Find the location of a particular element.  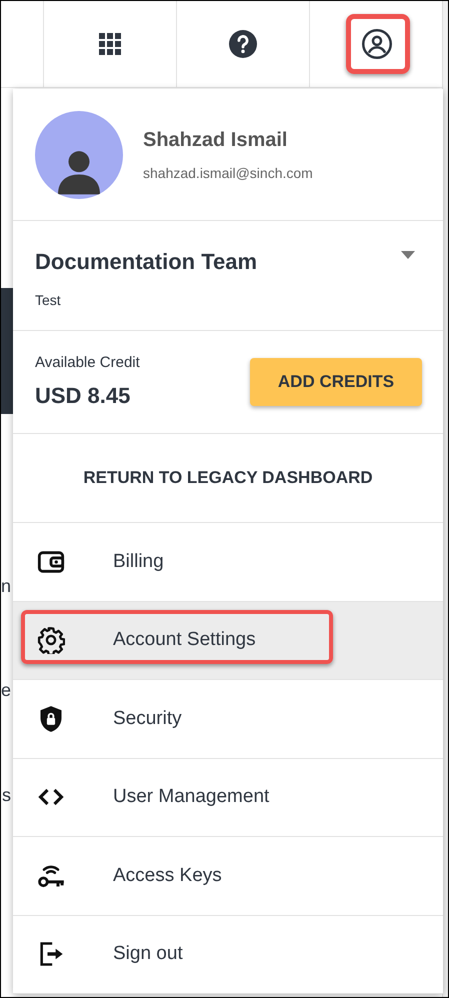

user-name: Shahzad Ismail is located at coordinates (215, 140).